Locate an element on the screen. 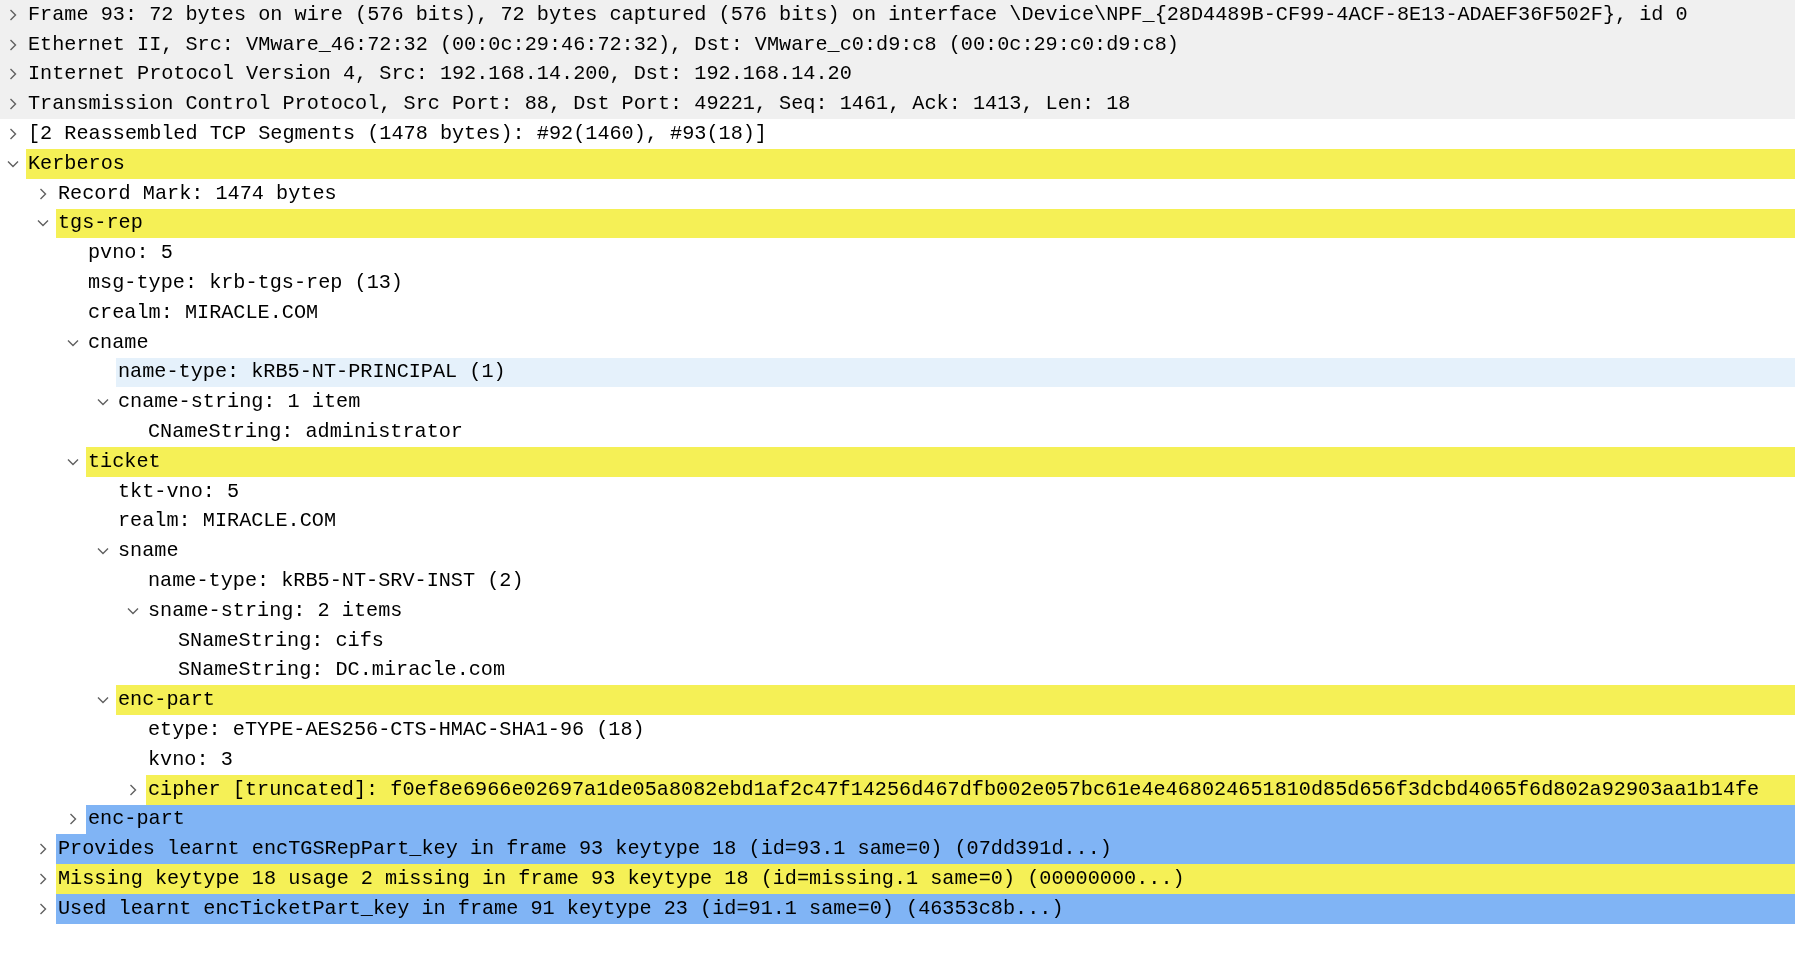  tree-item: Kerberos is located at coordinates (910, 164).